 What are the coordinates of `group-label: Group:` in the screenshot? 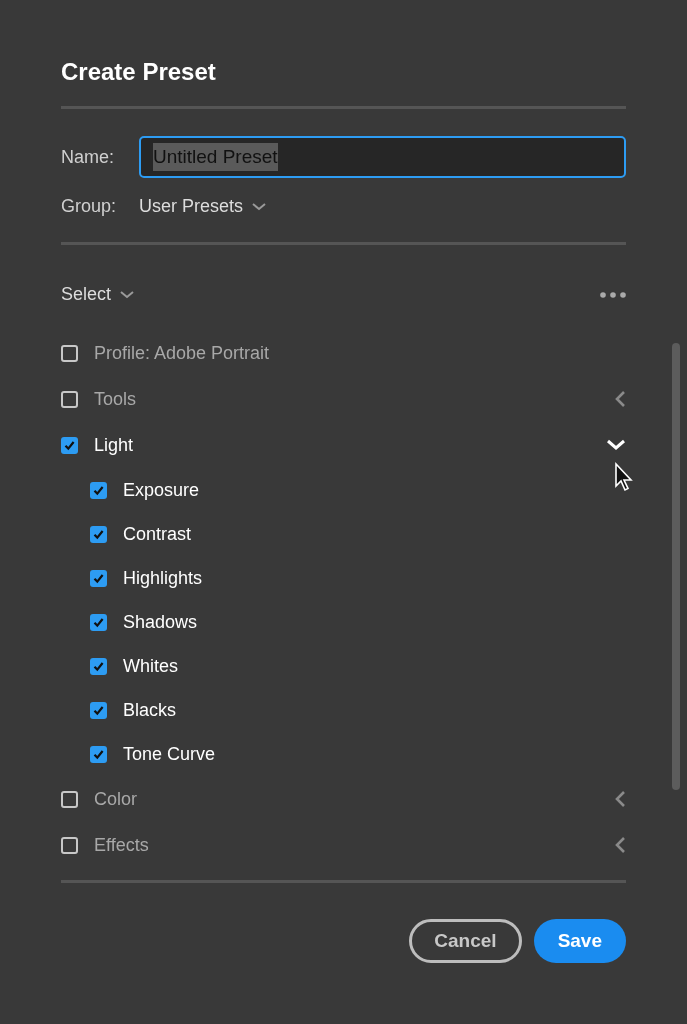 It's located at (89, 206).